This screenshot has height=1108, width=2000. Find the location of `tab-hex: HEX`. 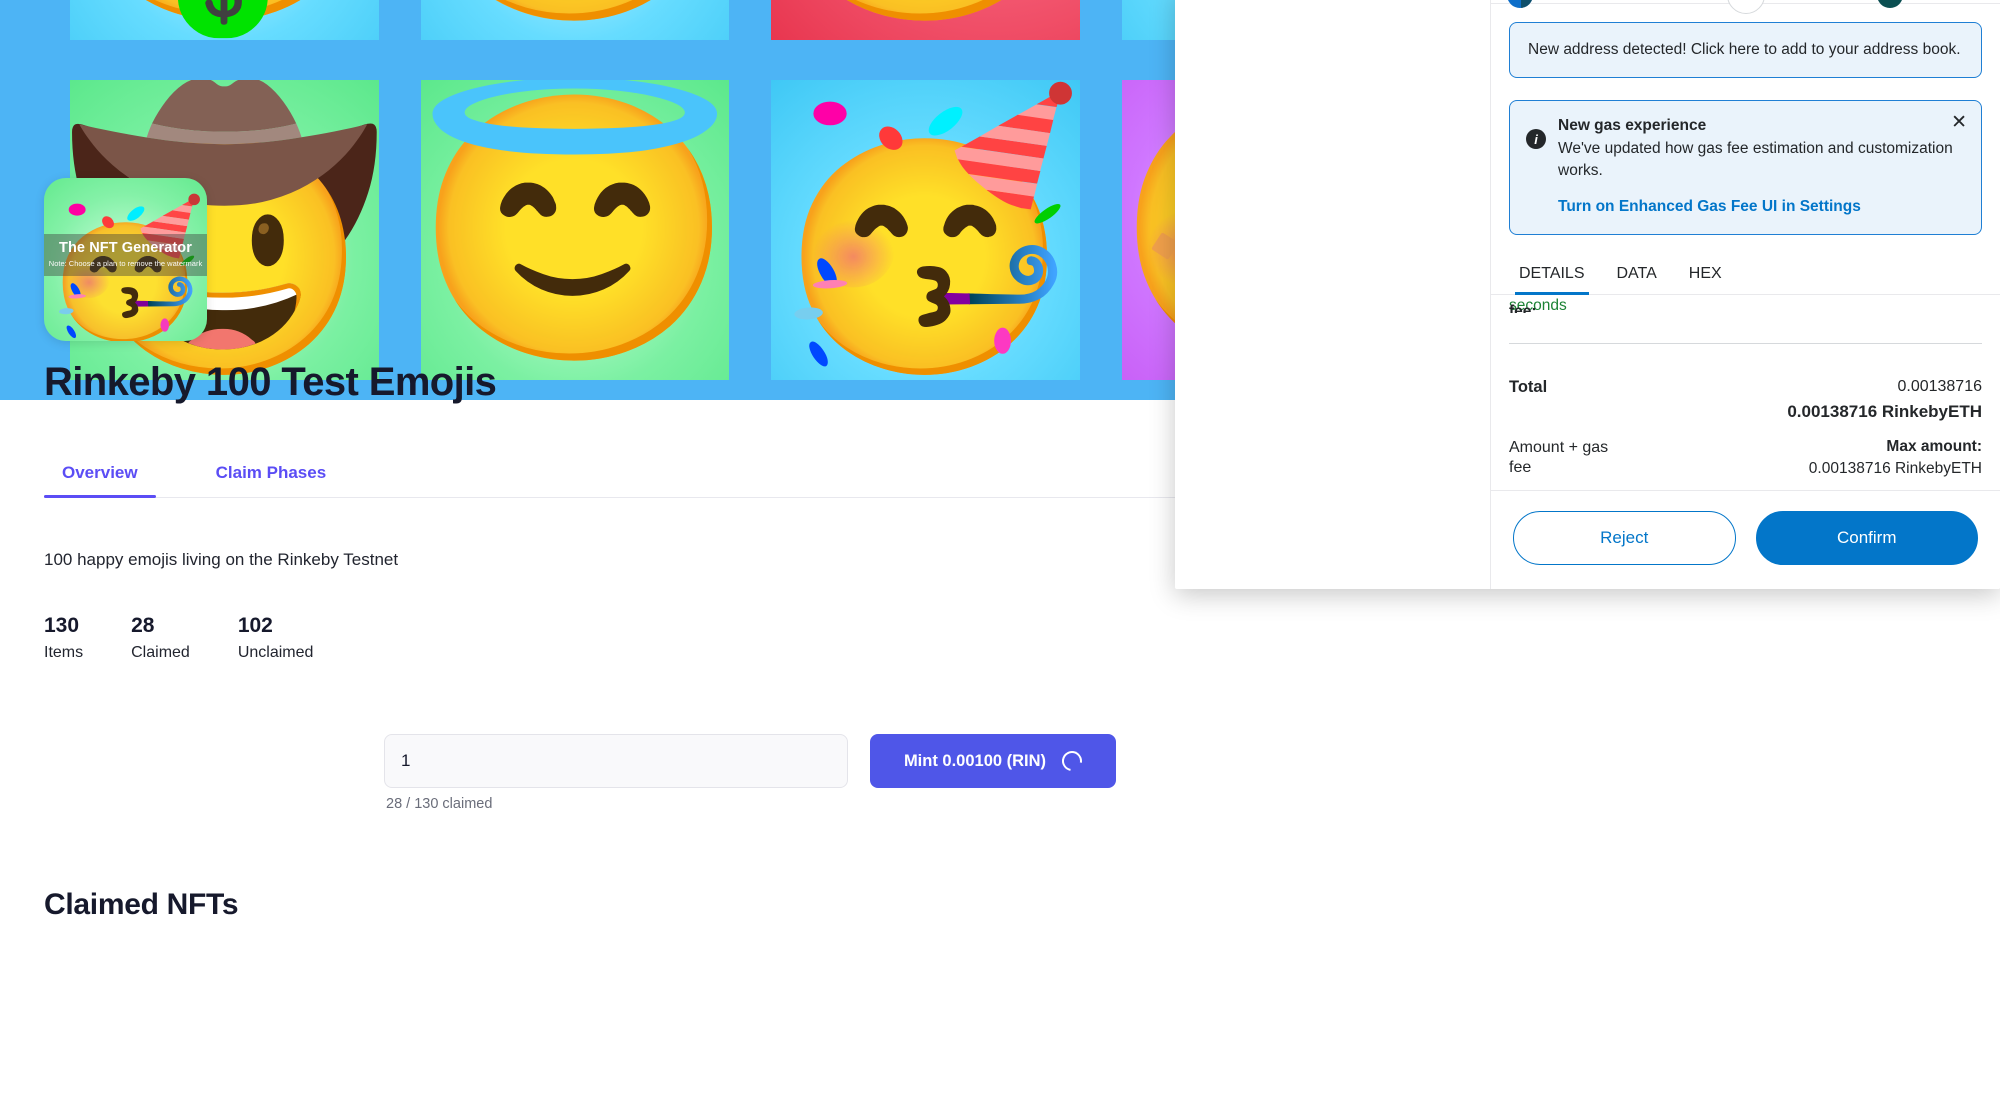

tab-hex: HEX is located at coordinates (1705, 274).